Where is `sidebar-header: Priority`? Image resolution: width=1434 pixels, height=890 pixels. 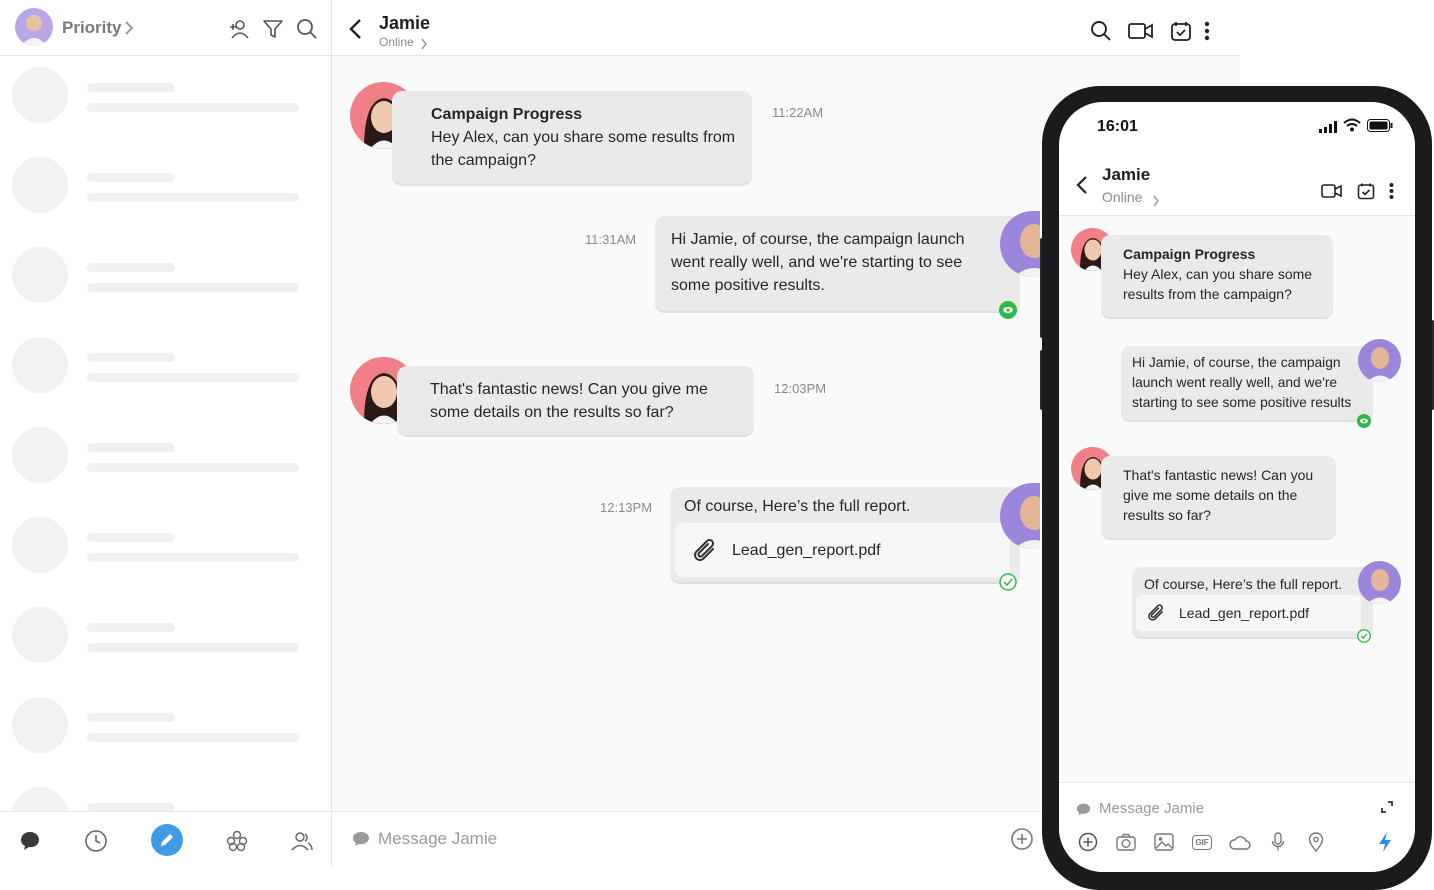 sidebar-header: Priority is located at coordinates (165, 28).